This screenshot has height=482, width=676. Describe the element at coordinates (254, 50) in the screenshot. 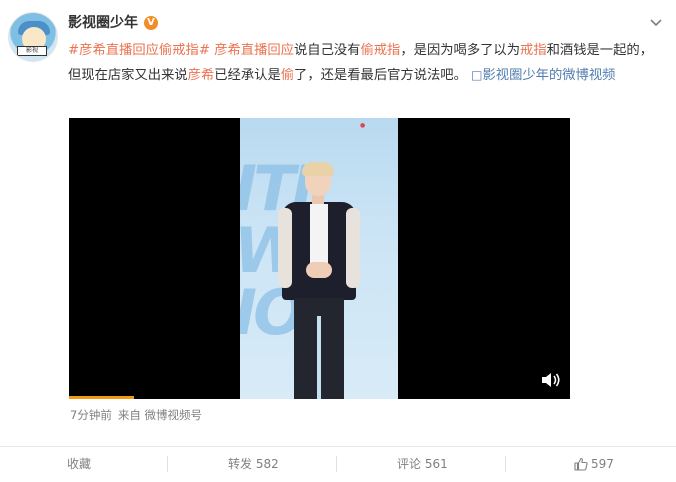

I see `hashtag-link: 彦希直播回应` at that location.